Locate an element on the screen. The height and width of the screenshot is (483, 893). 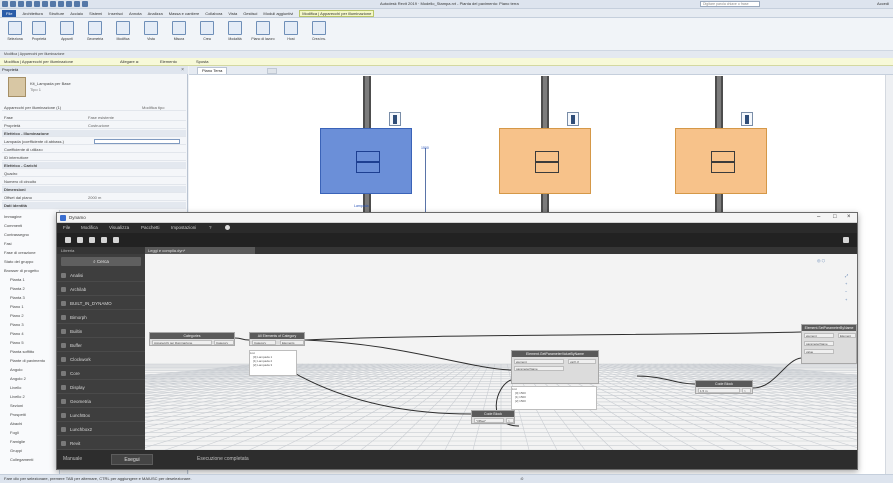
tab-file: File is located at coordinates (9, 13).